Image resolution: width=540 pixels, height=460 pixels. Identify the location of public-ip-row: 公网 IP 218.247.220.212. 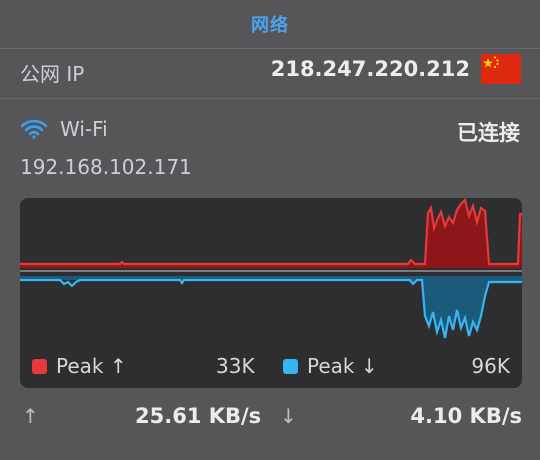
(270, 73).